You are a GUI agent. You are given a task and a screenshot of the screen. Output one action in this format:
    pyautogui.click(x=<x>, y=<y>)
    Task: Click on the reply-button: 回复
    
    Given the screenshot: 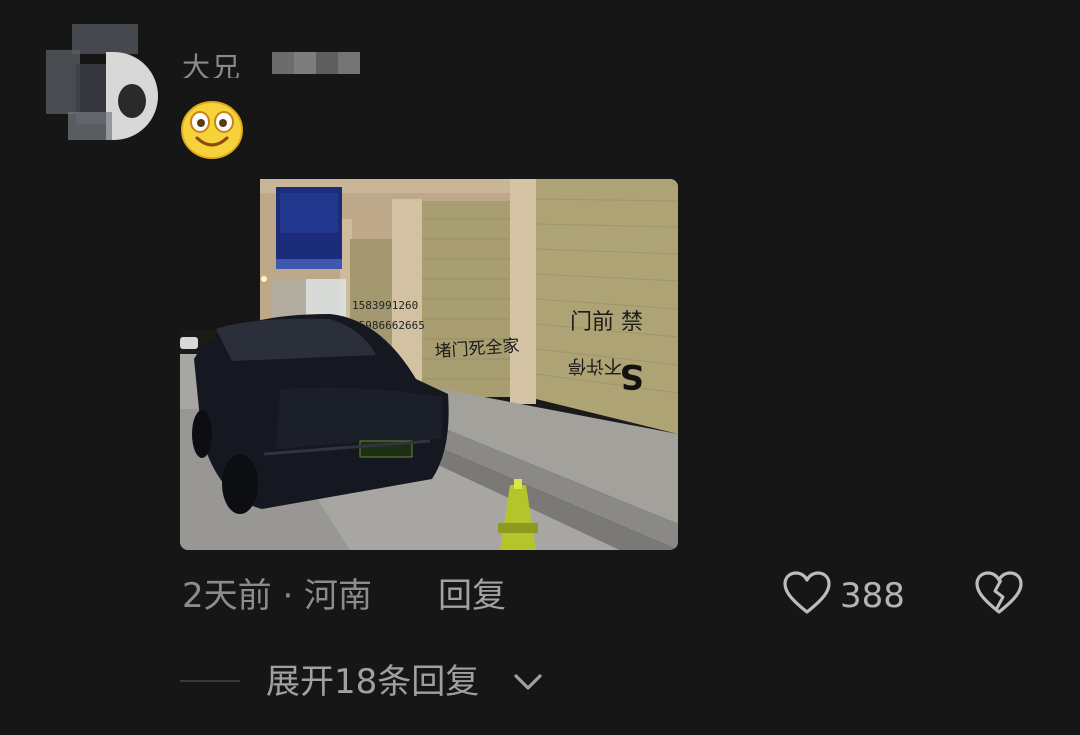 What is the action you would take?
    pyautogui.click(x=472, y=596)
    